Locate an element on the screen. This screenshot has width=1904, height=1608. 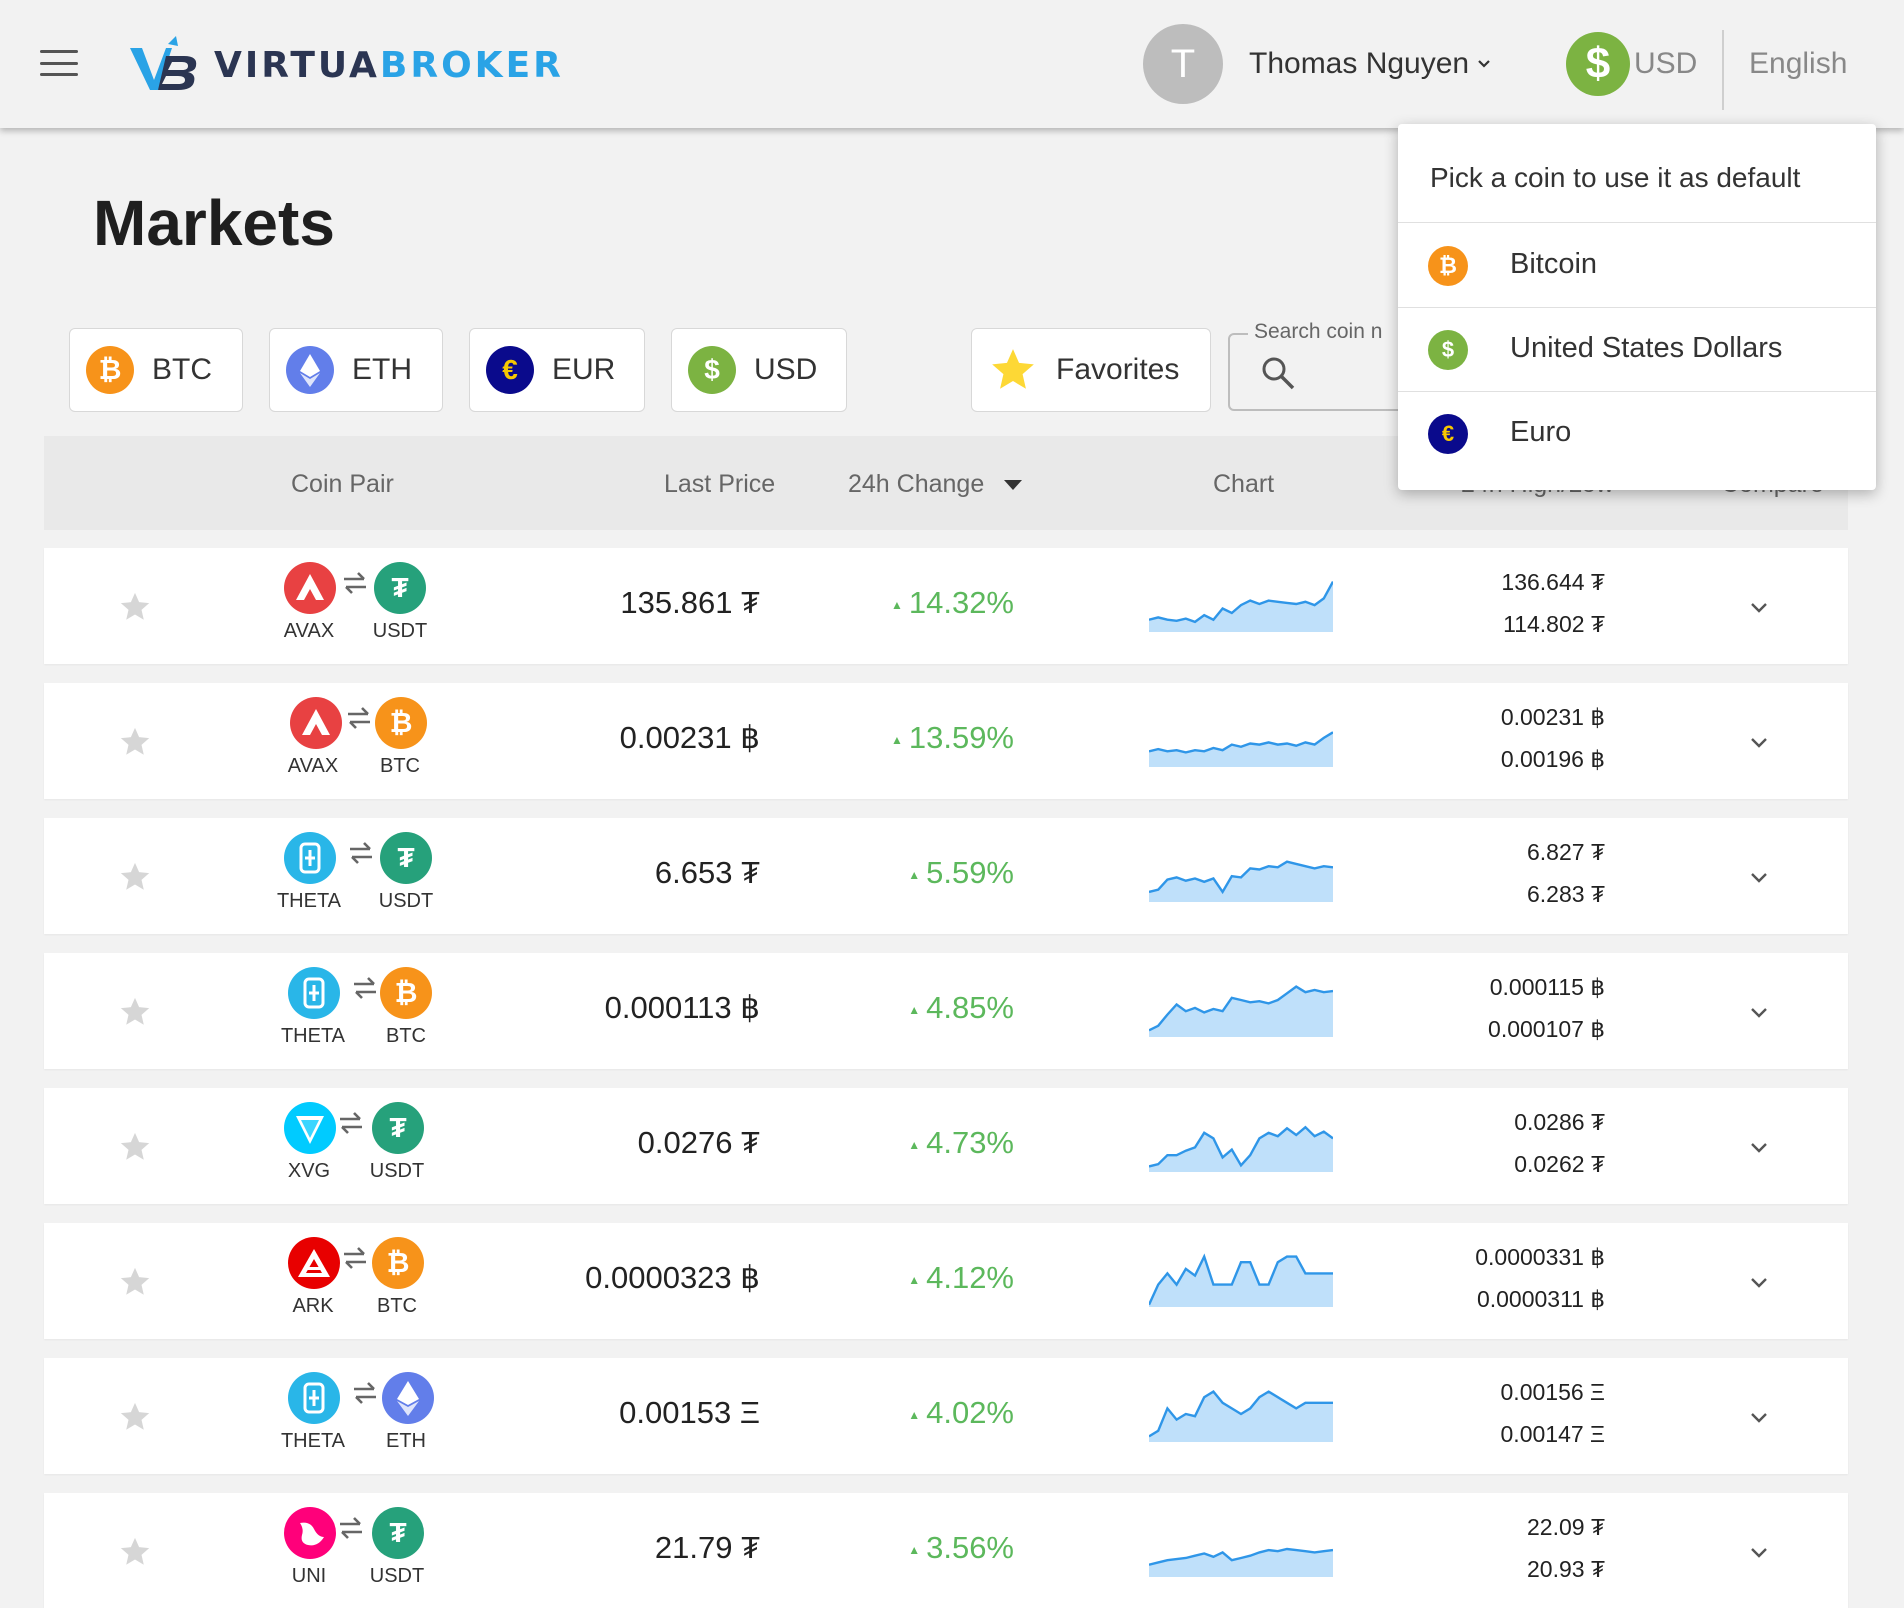
dollar-icon: $ is located at coordinates (1598, 64).